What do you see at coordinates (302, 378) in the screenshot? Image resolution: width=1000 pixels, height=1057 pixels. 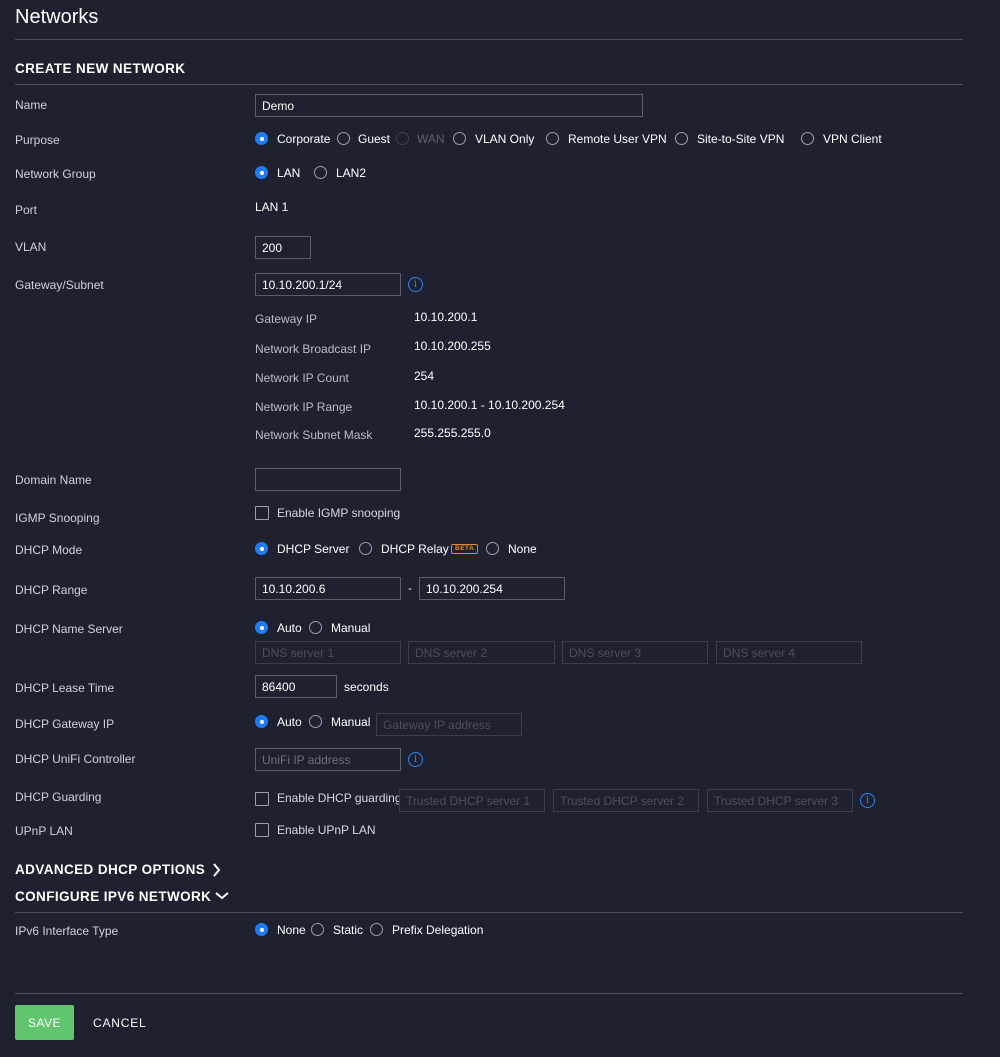 I see `ip-count-info-label: Network IP Count` at bounding box center [302, 378].